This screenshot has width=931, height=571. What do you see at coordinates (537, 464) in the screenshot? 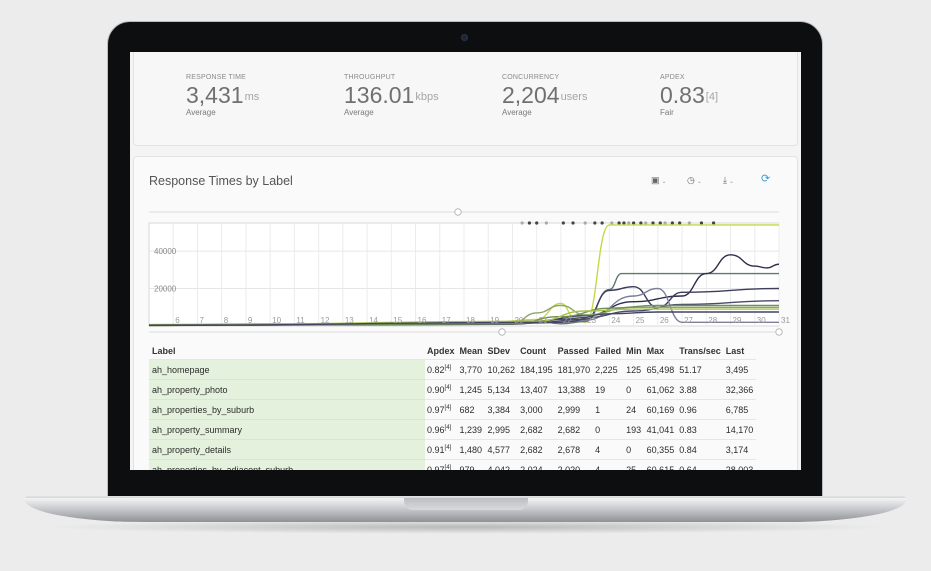
I see `count-cell: 2,024` at bounding box center [537, 464].